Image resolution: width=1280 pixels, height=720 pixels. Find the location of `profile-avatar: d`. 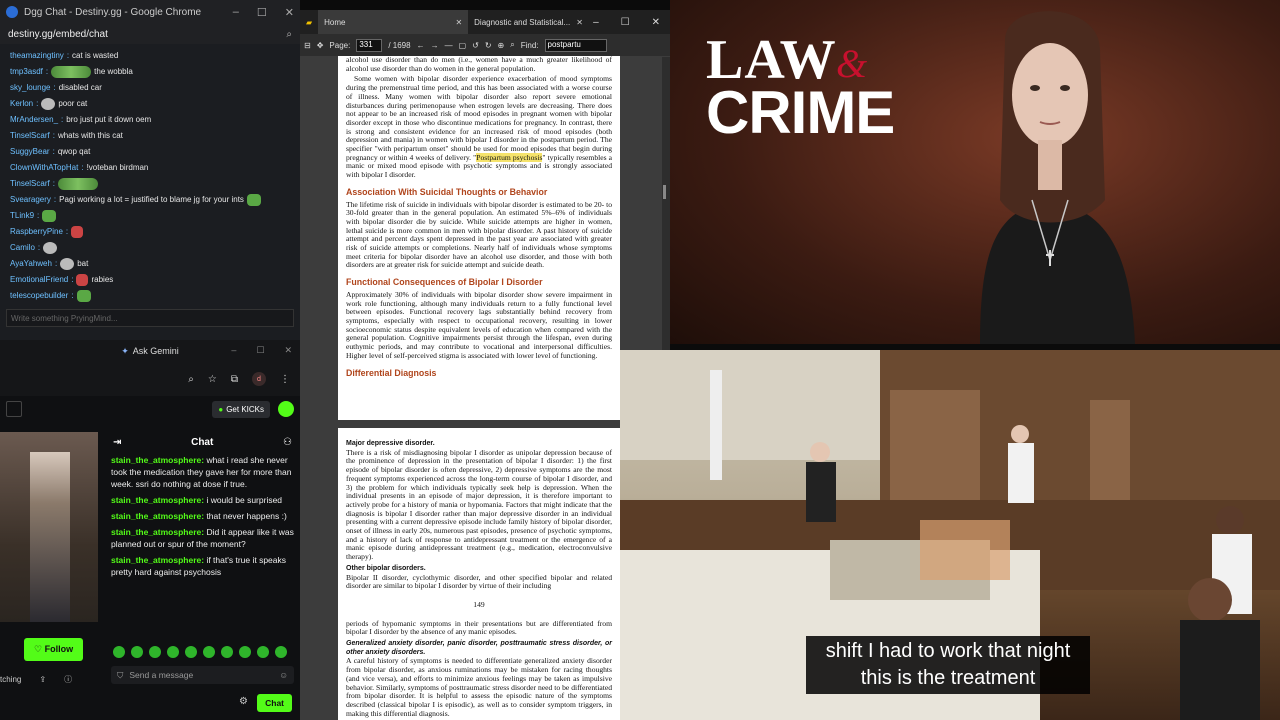

profile-avatar: d is located at coordinates (259, 379).